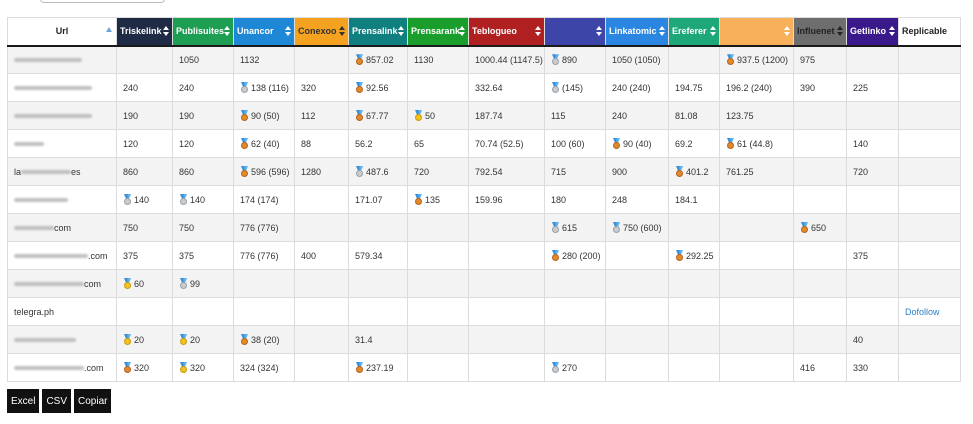  Describe the element at coordinates (756, 143) in the screenshot. I see `price-cell: 61 (44.8)` at that location.